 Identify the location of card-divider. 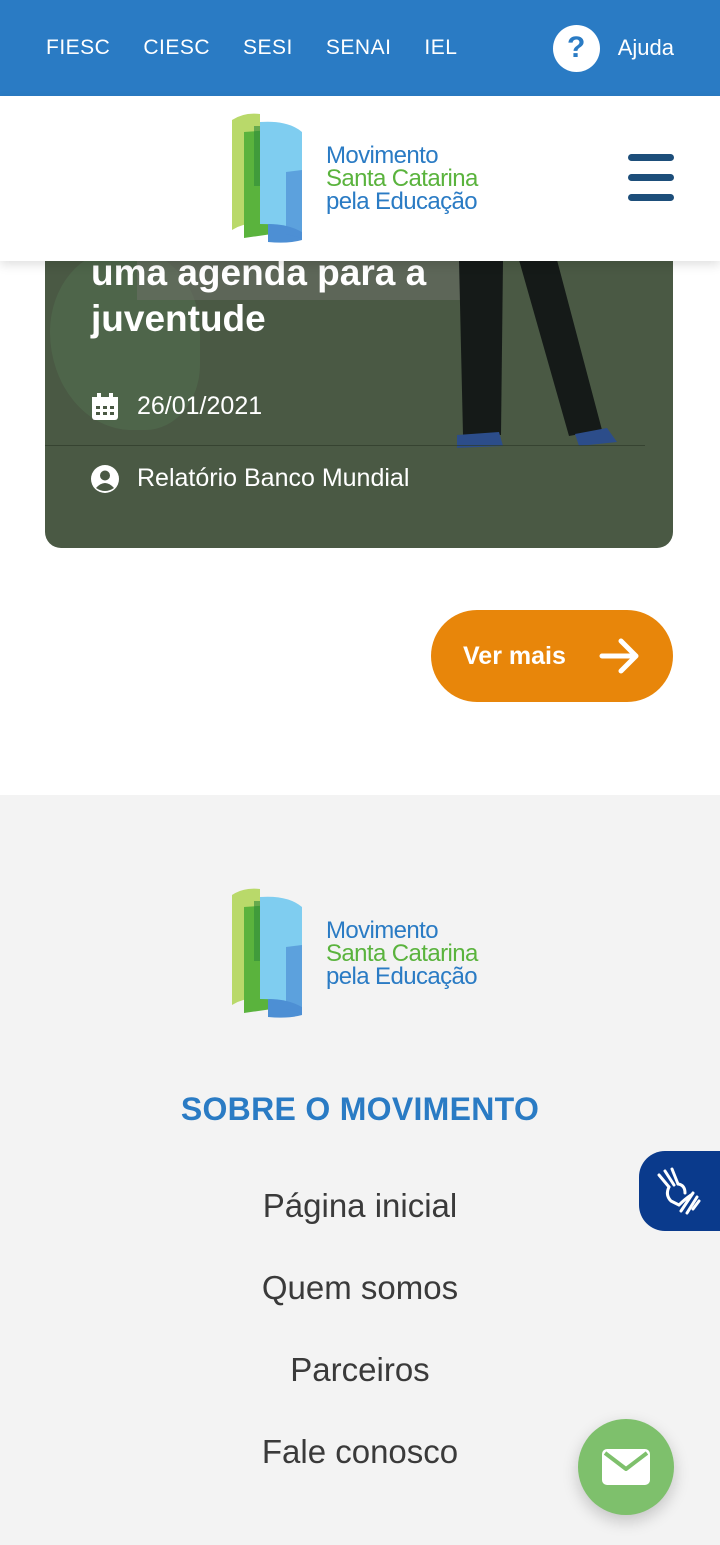
(345, 445).